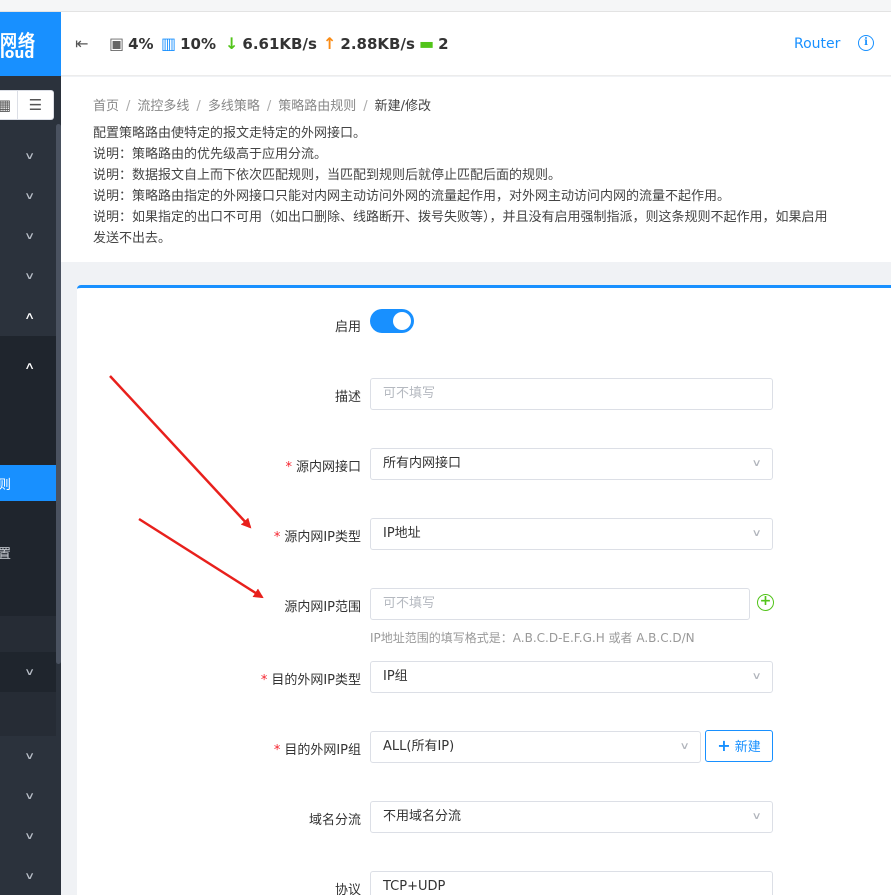 This screenshot has width=891, height=895. Describe the element at coordinates (279, 43) in the screenshot. I see `download-value: 6.61KB/s` at that location.